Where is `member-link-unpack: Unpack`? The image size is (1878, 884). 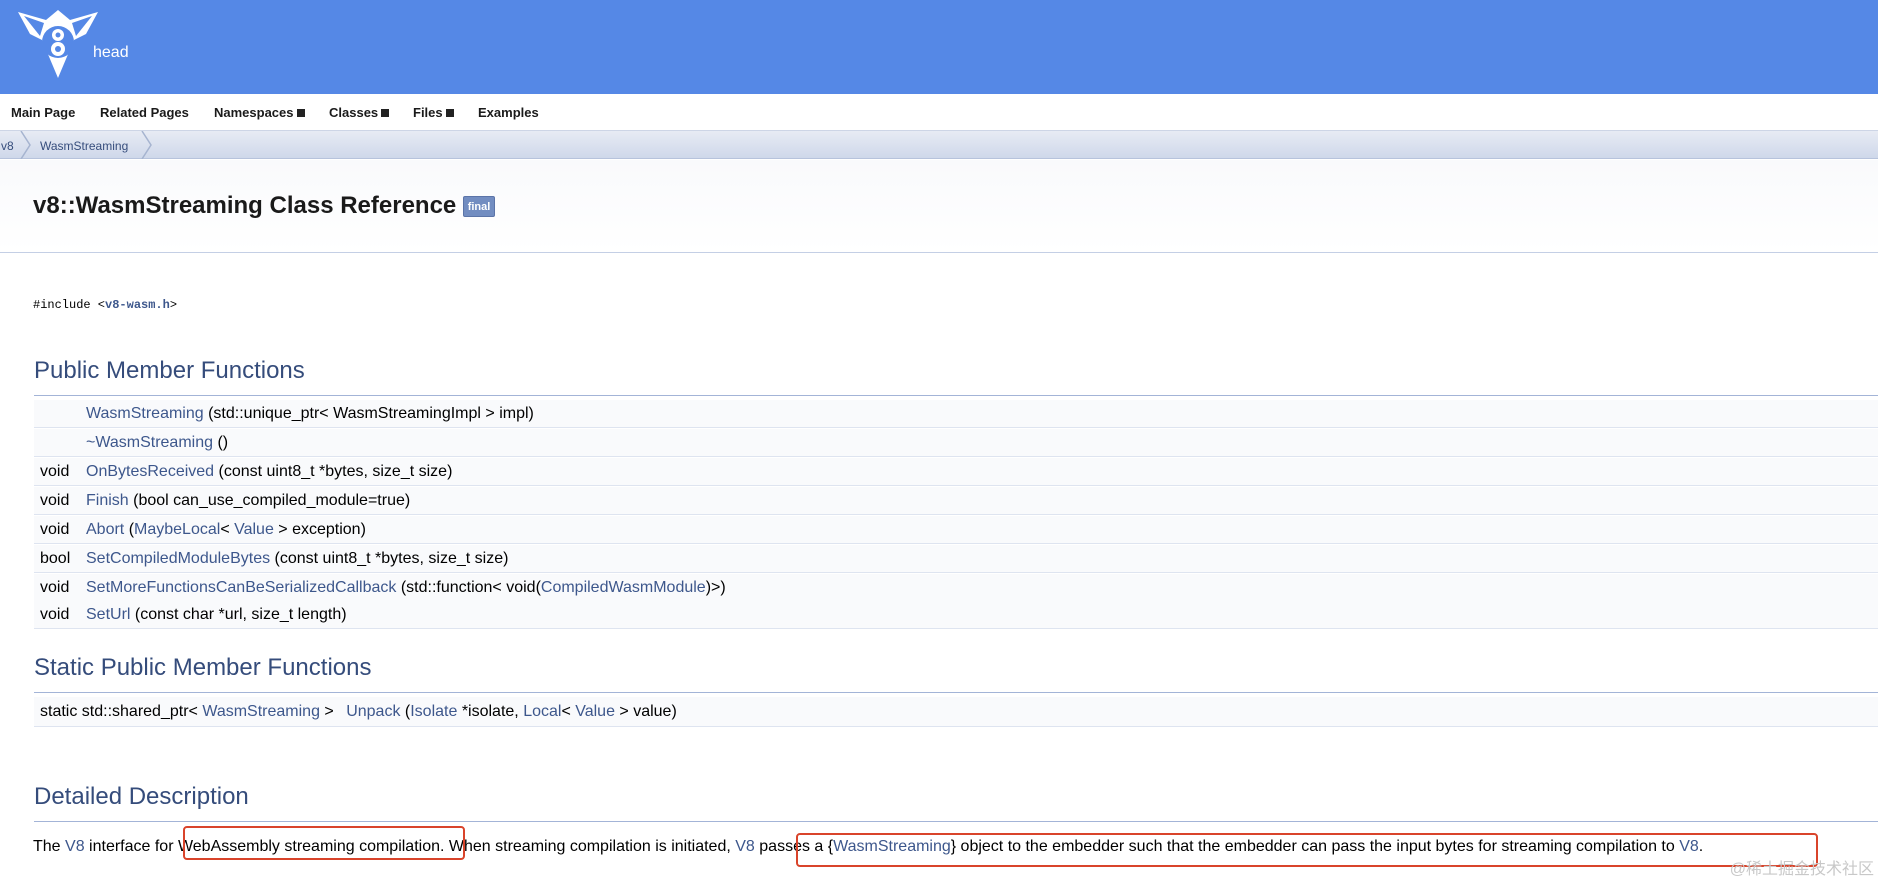
member-link-unpack: Unpack is located at coordinates (373, 711).